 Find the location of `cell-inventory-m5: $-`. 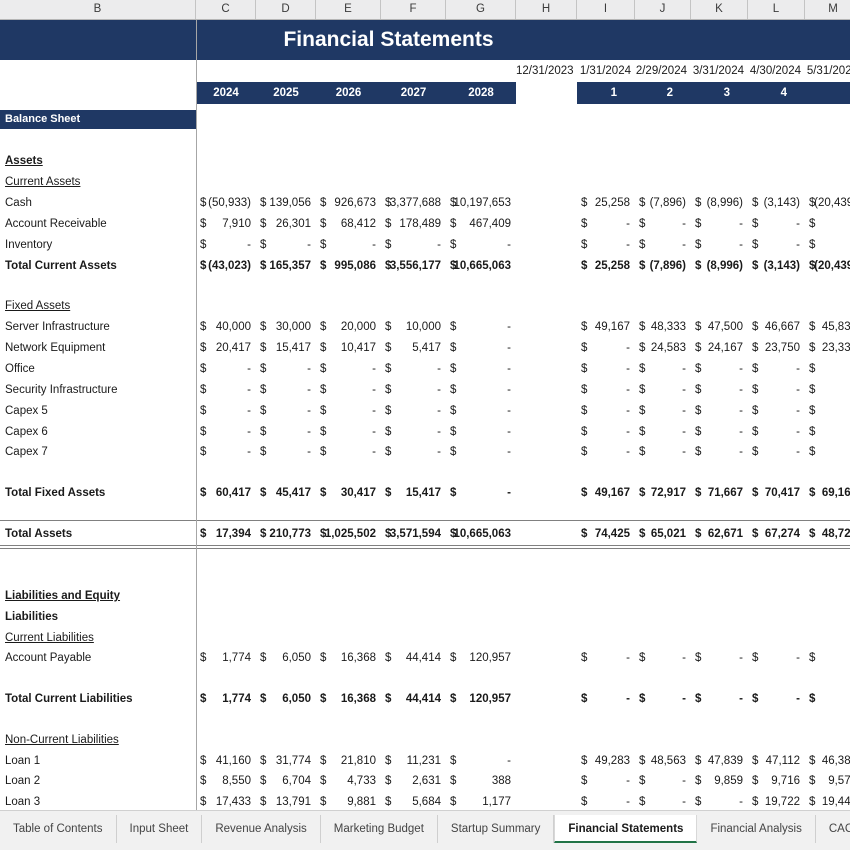

cell-inventory-m5: $- is located at coordinates (827, 245).